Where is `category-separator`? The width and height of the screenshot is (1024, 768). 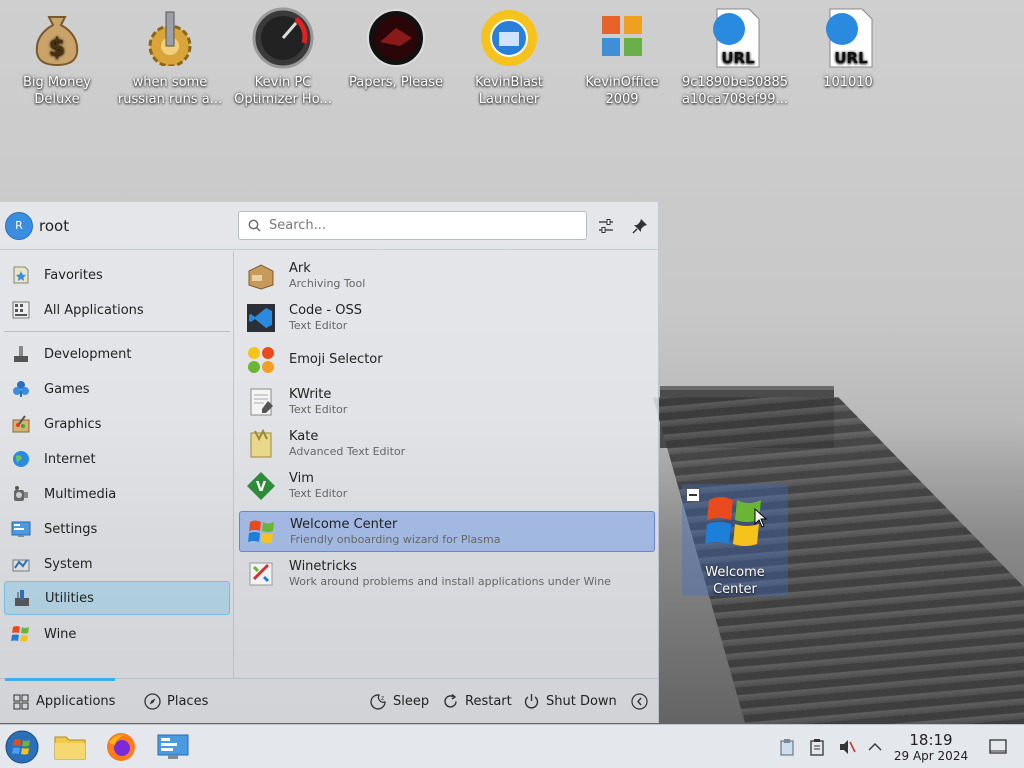 category-separator is located at coordinates (117, 331).